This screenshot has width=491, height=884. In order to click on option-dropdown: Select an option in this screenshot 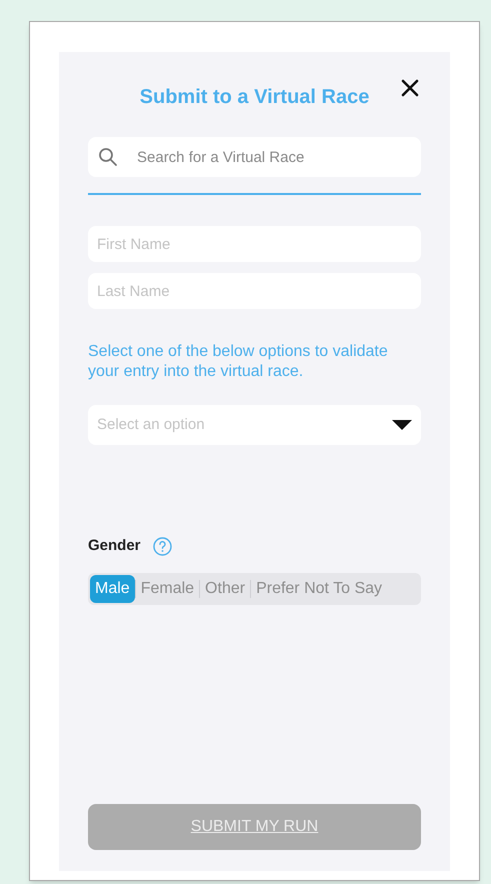, I will do `click(254, 425)`.